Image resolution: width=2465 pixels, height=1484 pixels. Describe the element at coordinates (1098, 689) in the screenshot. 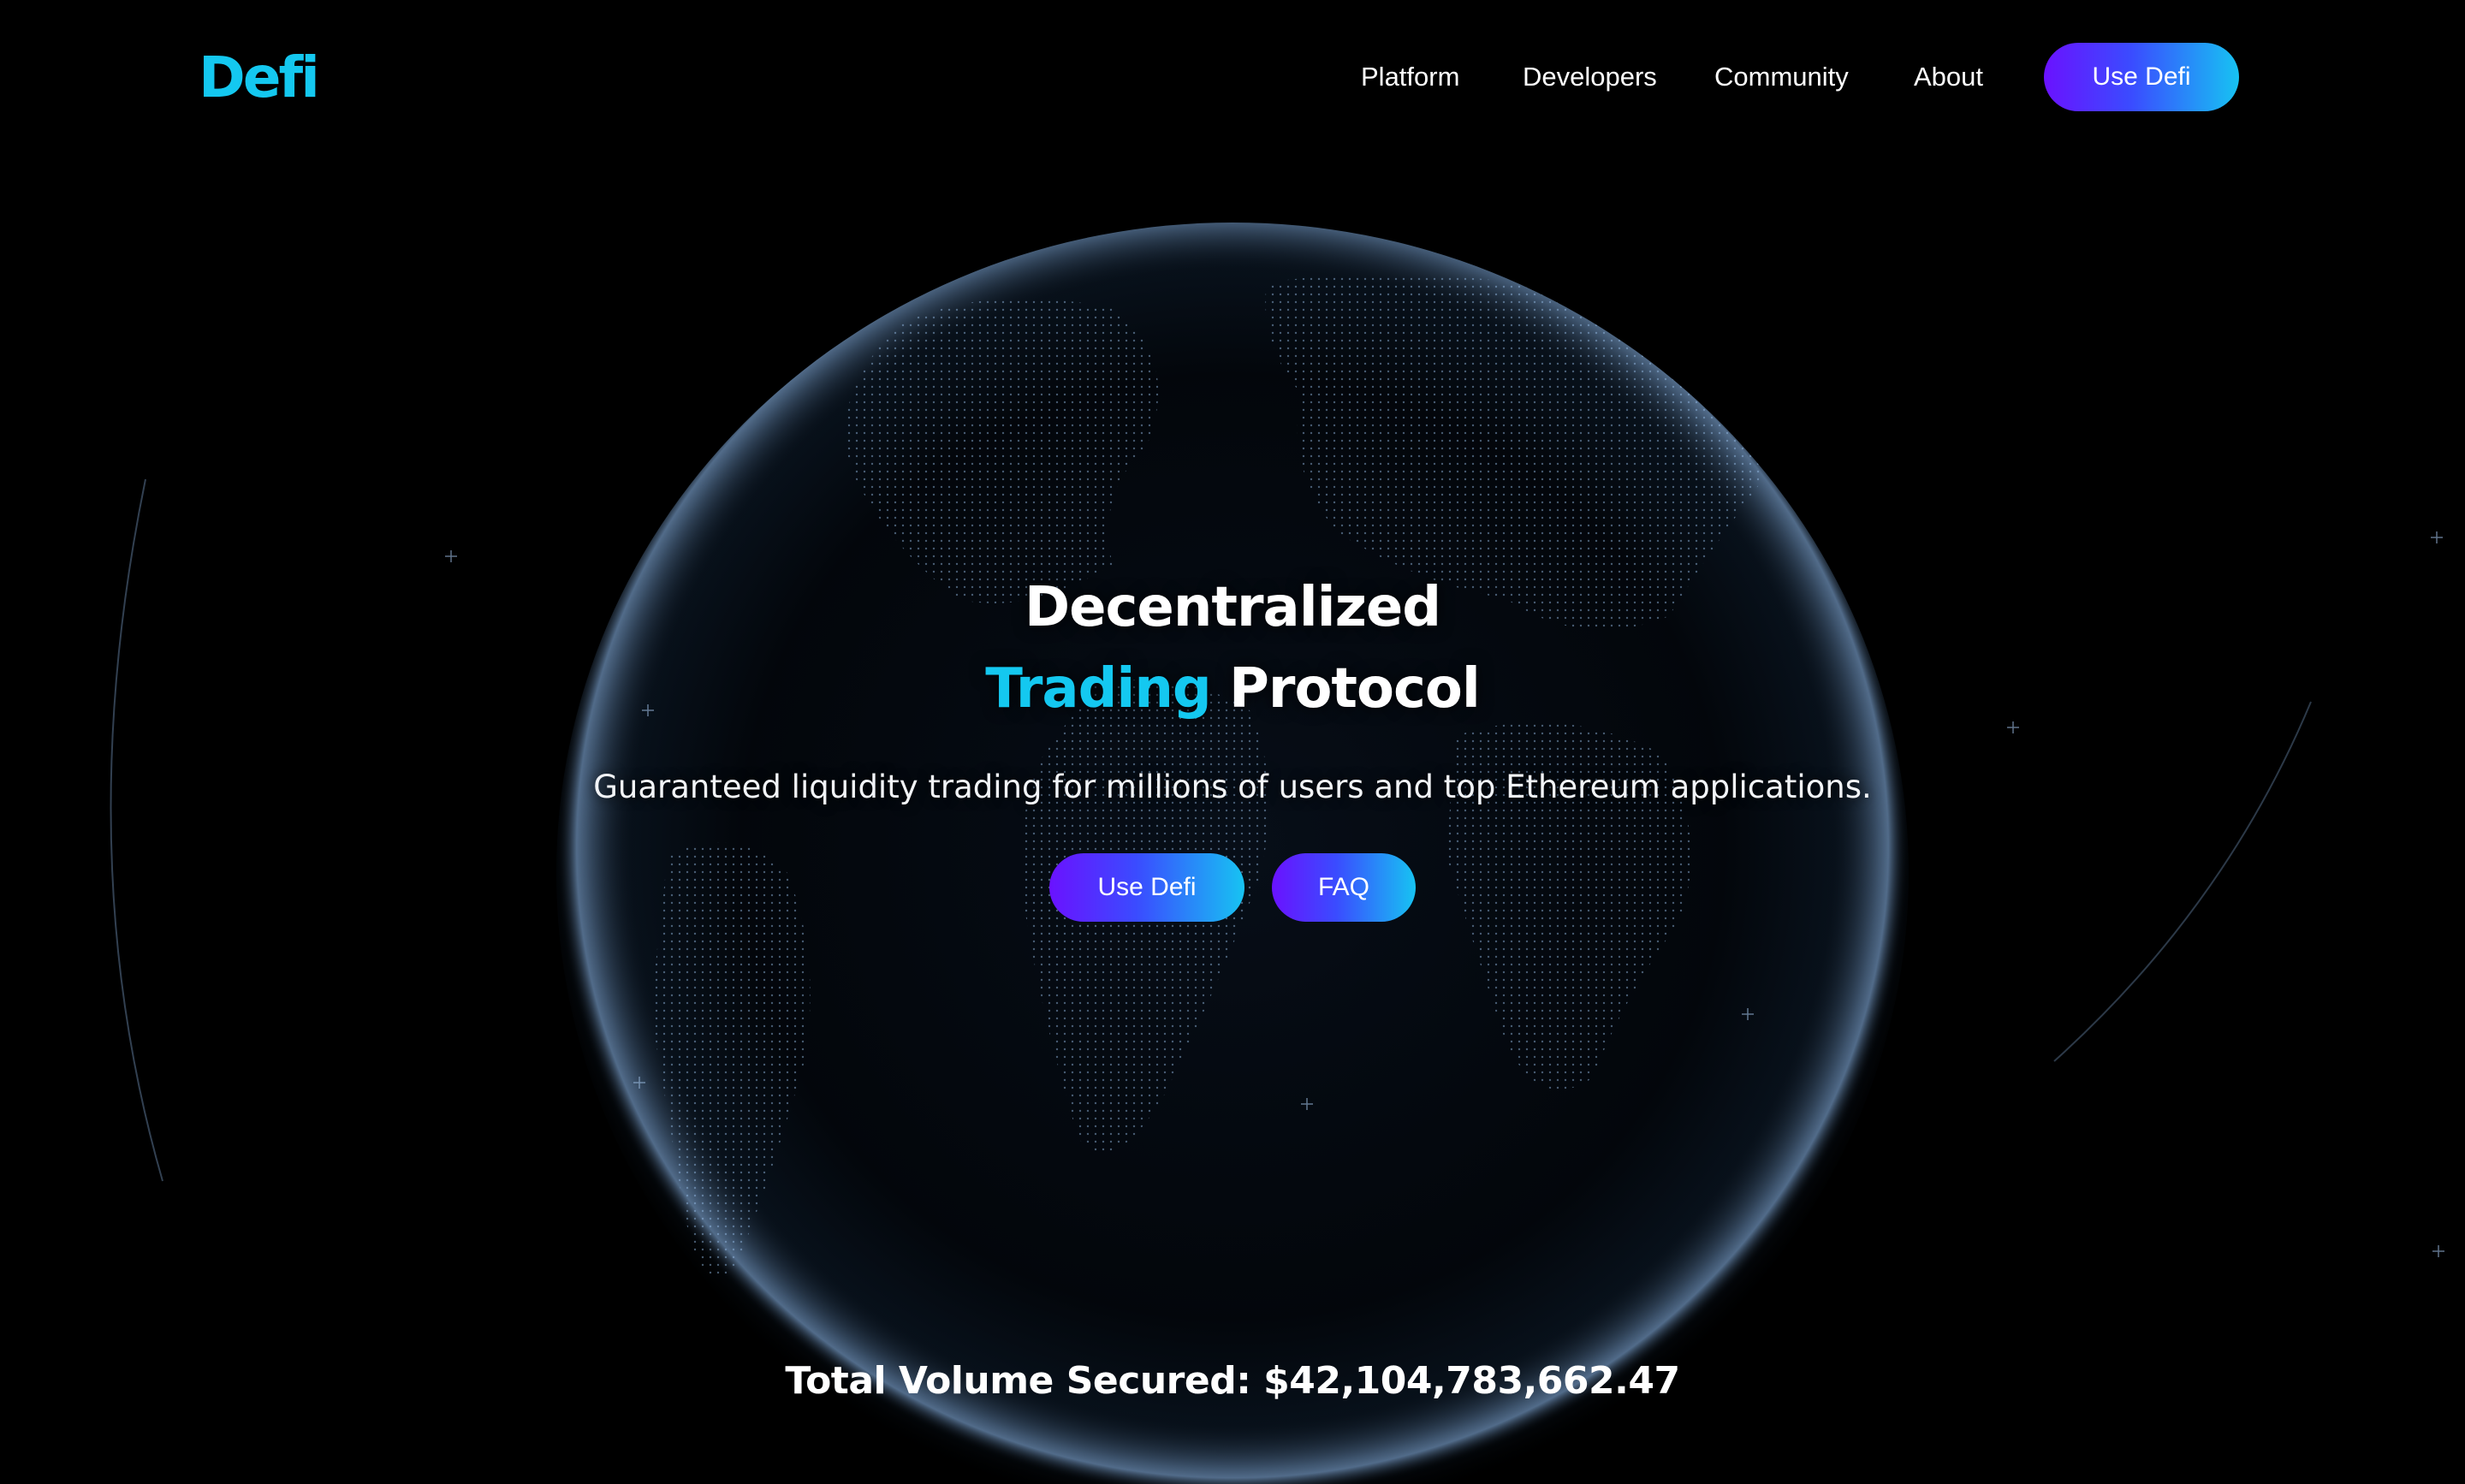

I see `hero-title-accent: Trading` at that location.